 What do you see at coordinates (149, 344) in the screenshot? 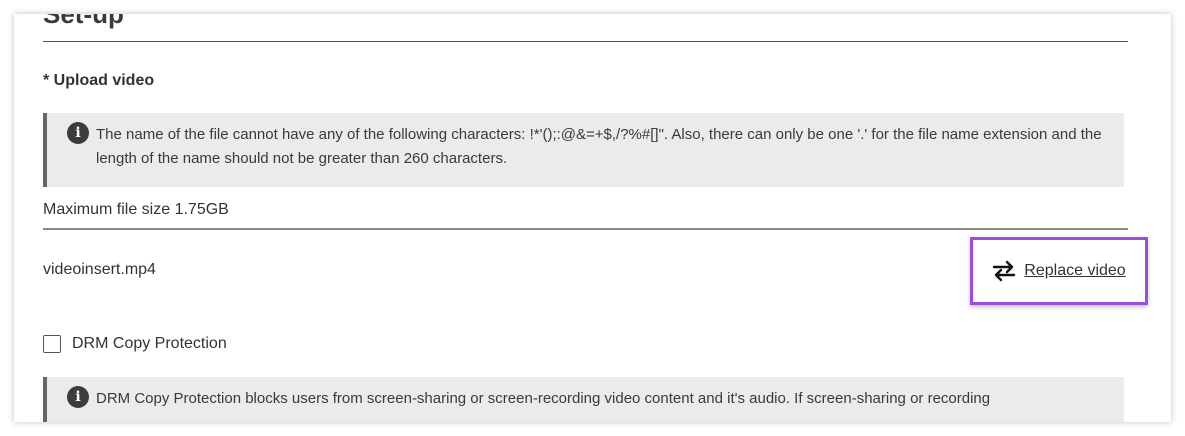
I see `drm-label: DRM Copy Protection` at bounding box center [149, 344].